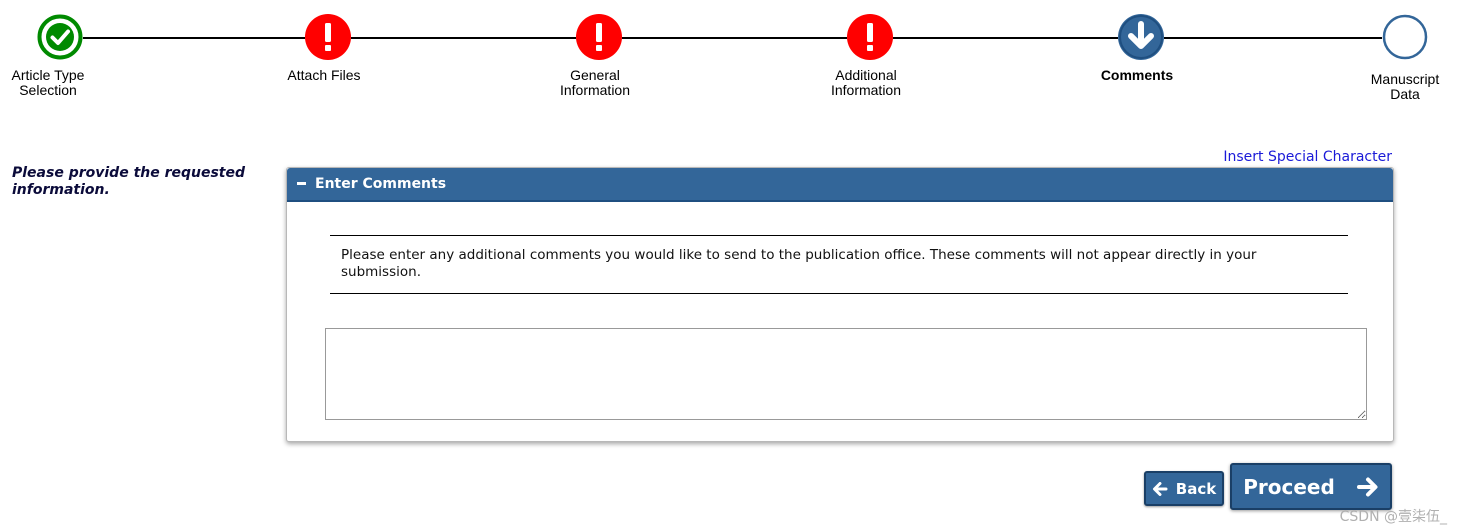  Describe the element at coordinates (595, 82) in the screenshot. I see `step-label: General Information` at that location.